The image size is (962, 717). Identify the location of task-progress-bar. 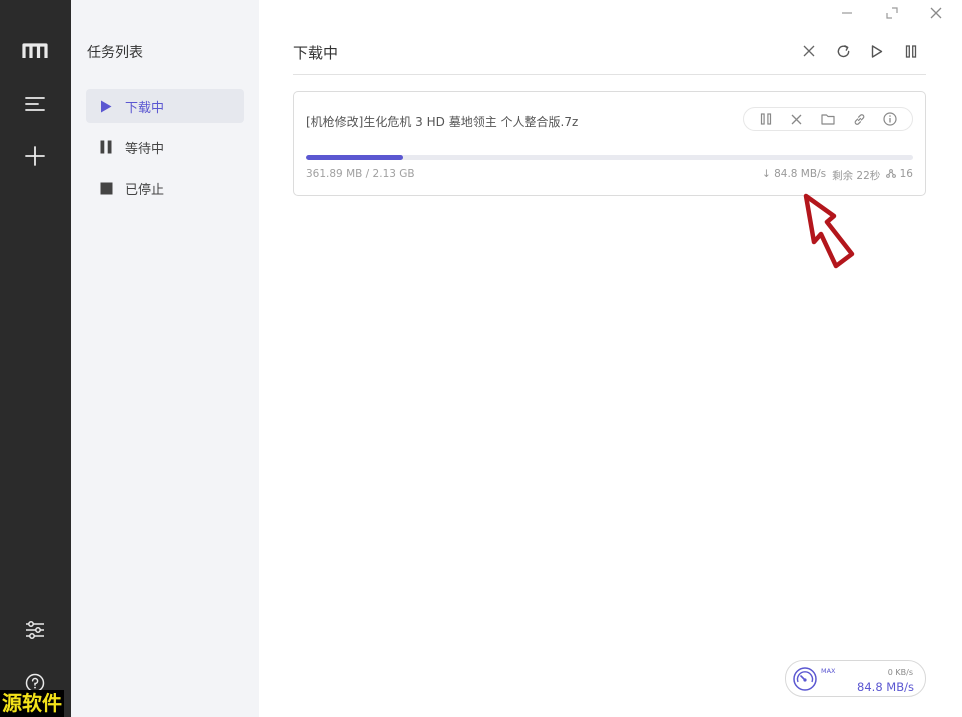
(609, 157).